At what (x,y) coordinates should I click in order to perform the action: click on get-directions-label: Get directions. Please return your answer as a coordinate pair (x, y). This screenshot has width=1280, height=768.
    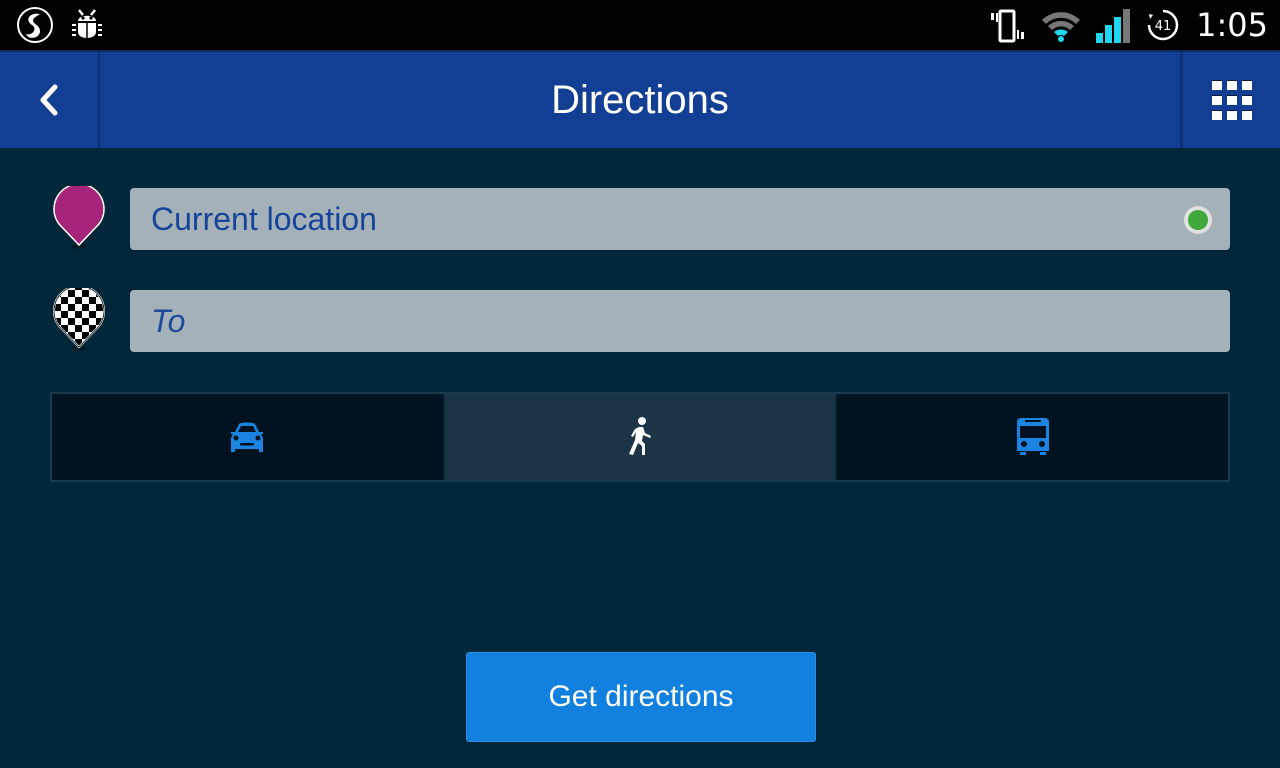
    Looking at the image, I should click on (641, 696).